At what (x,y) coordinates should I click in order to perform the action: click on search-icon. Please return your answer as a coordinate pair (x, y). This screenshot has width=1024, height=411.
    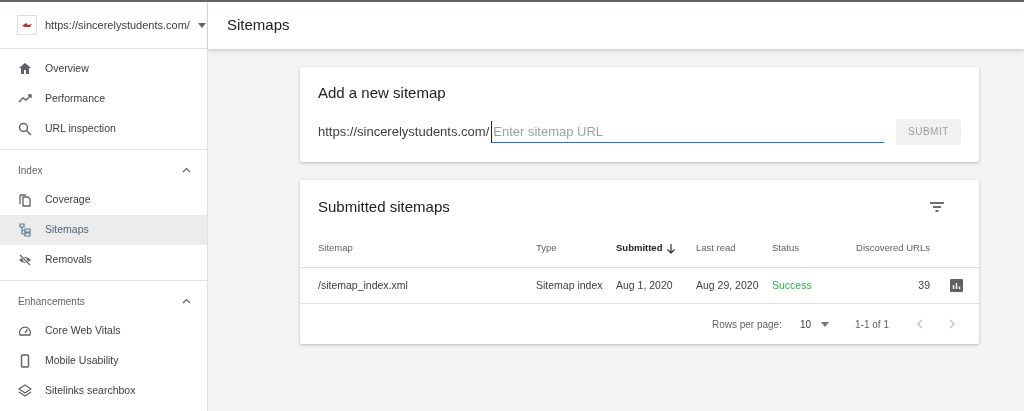
    Looking at the image, I should click on (25, 129).